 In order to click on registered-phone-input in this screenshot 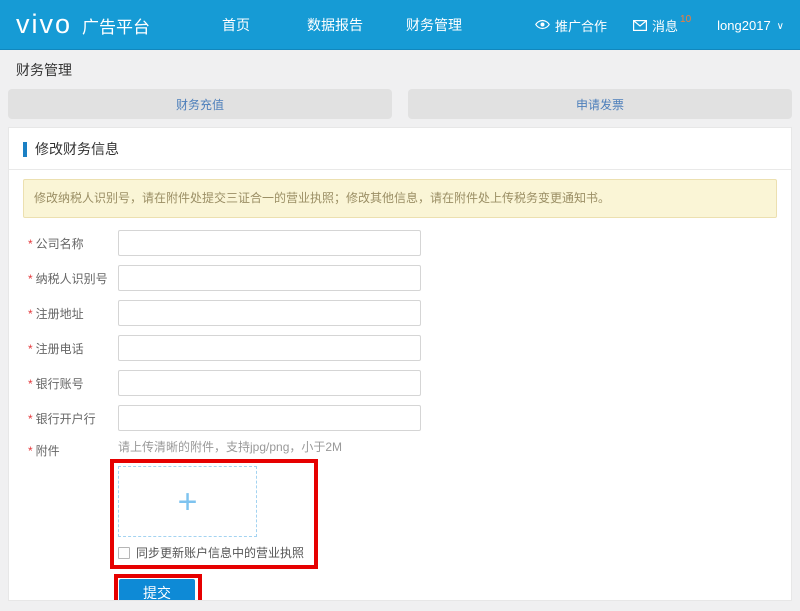, I will do `click(269, 348)`.